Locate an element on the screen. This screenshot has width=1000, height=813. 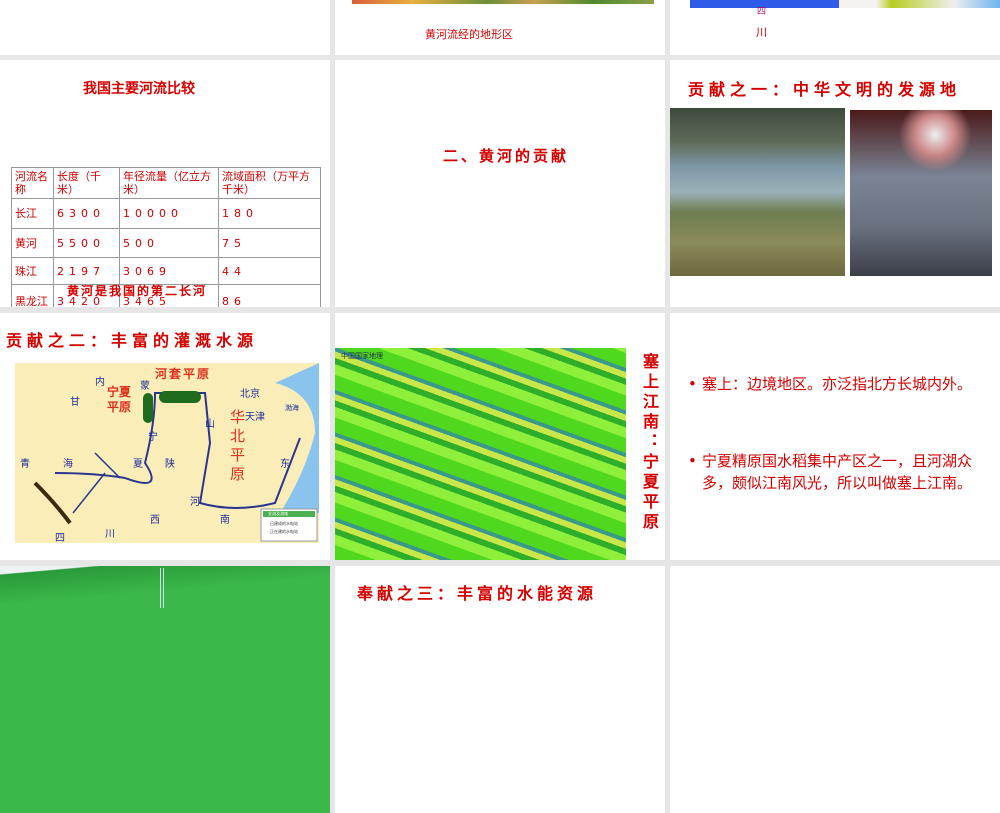
slide-title: 奉献之三：丰富的水能资源 is located at coordinates (477, 593).